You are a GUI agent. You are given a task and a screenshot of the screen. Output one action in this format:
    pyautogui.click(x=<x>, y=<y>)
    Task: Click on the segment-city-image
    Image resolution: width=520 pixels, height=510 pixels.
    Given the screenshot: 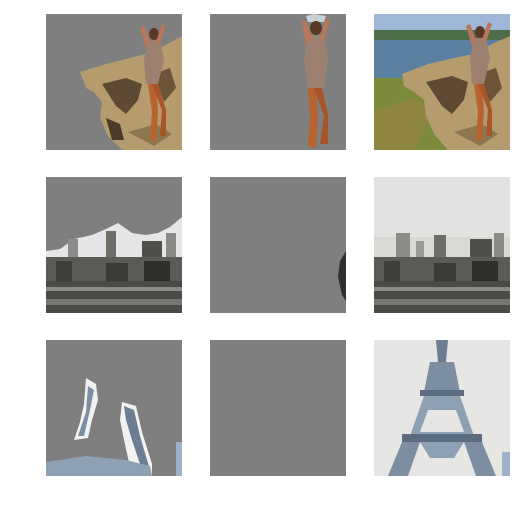 What is the action you would take?
    pyautogui.click(x=114, y=245)
    